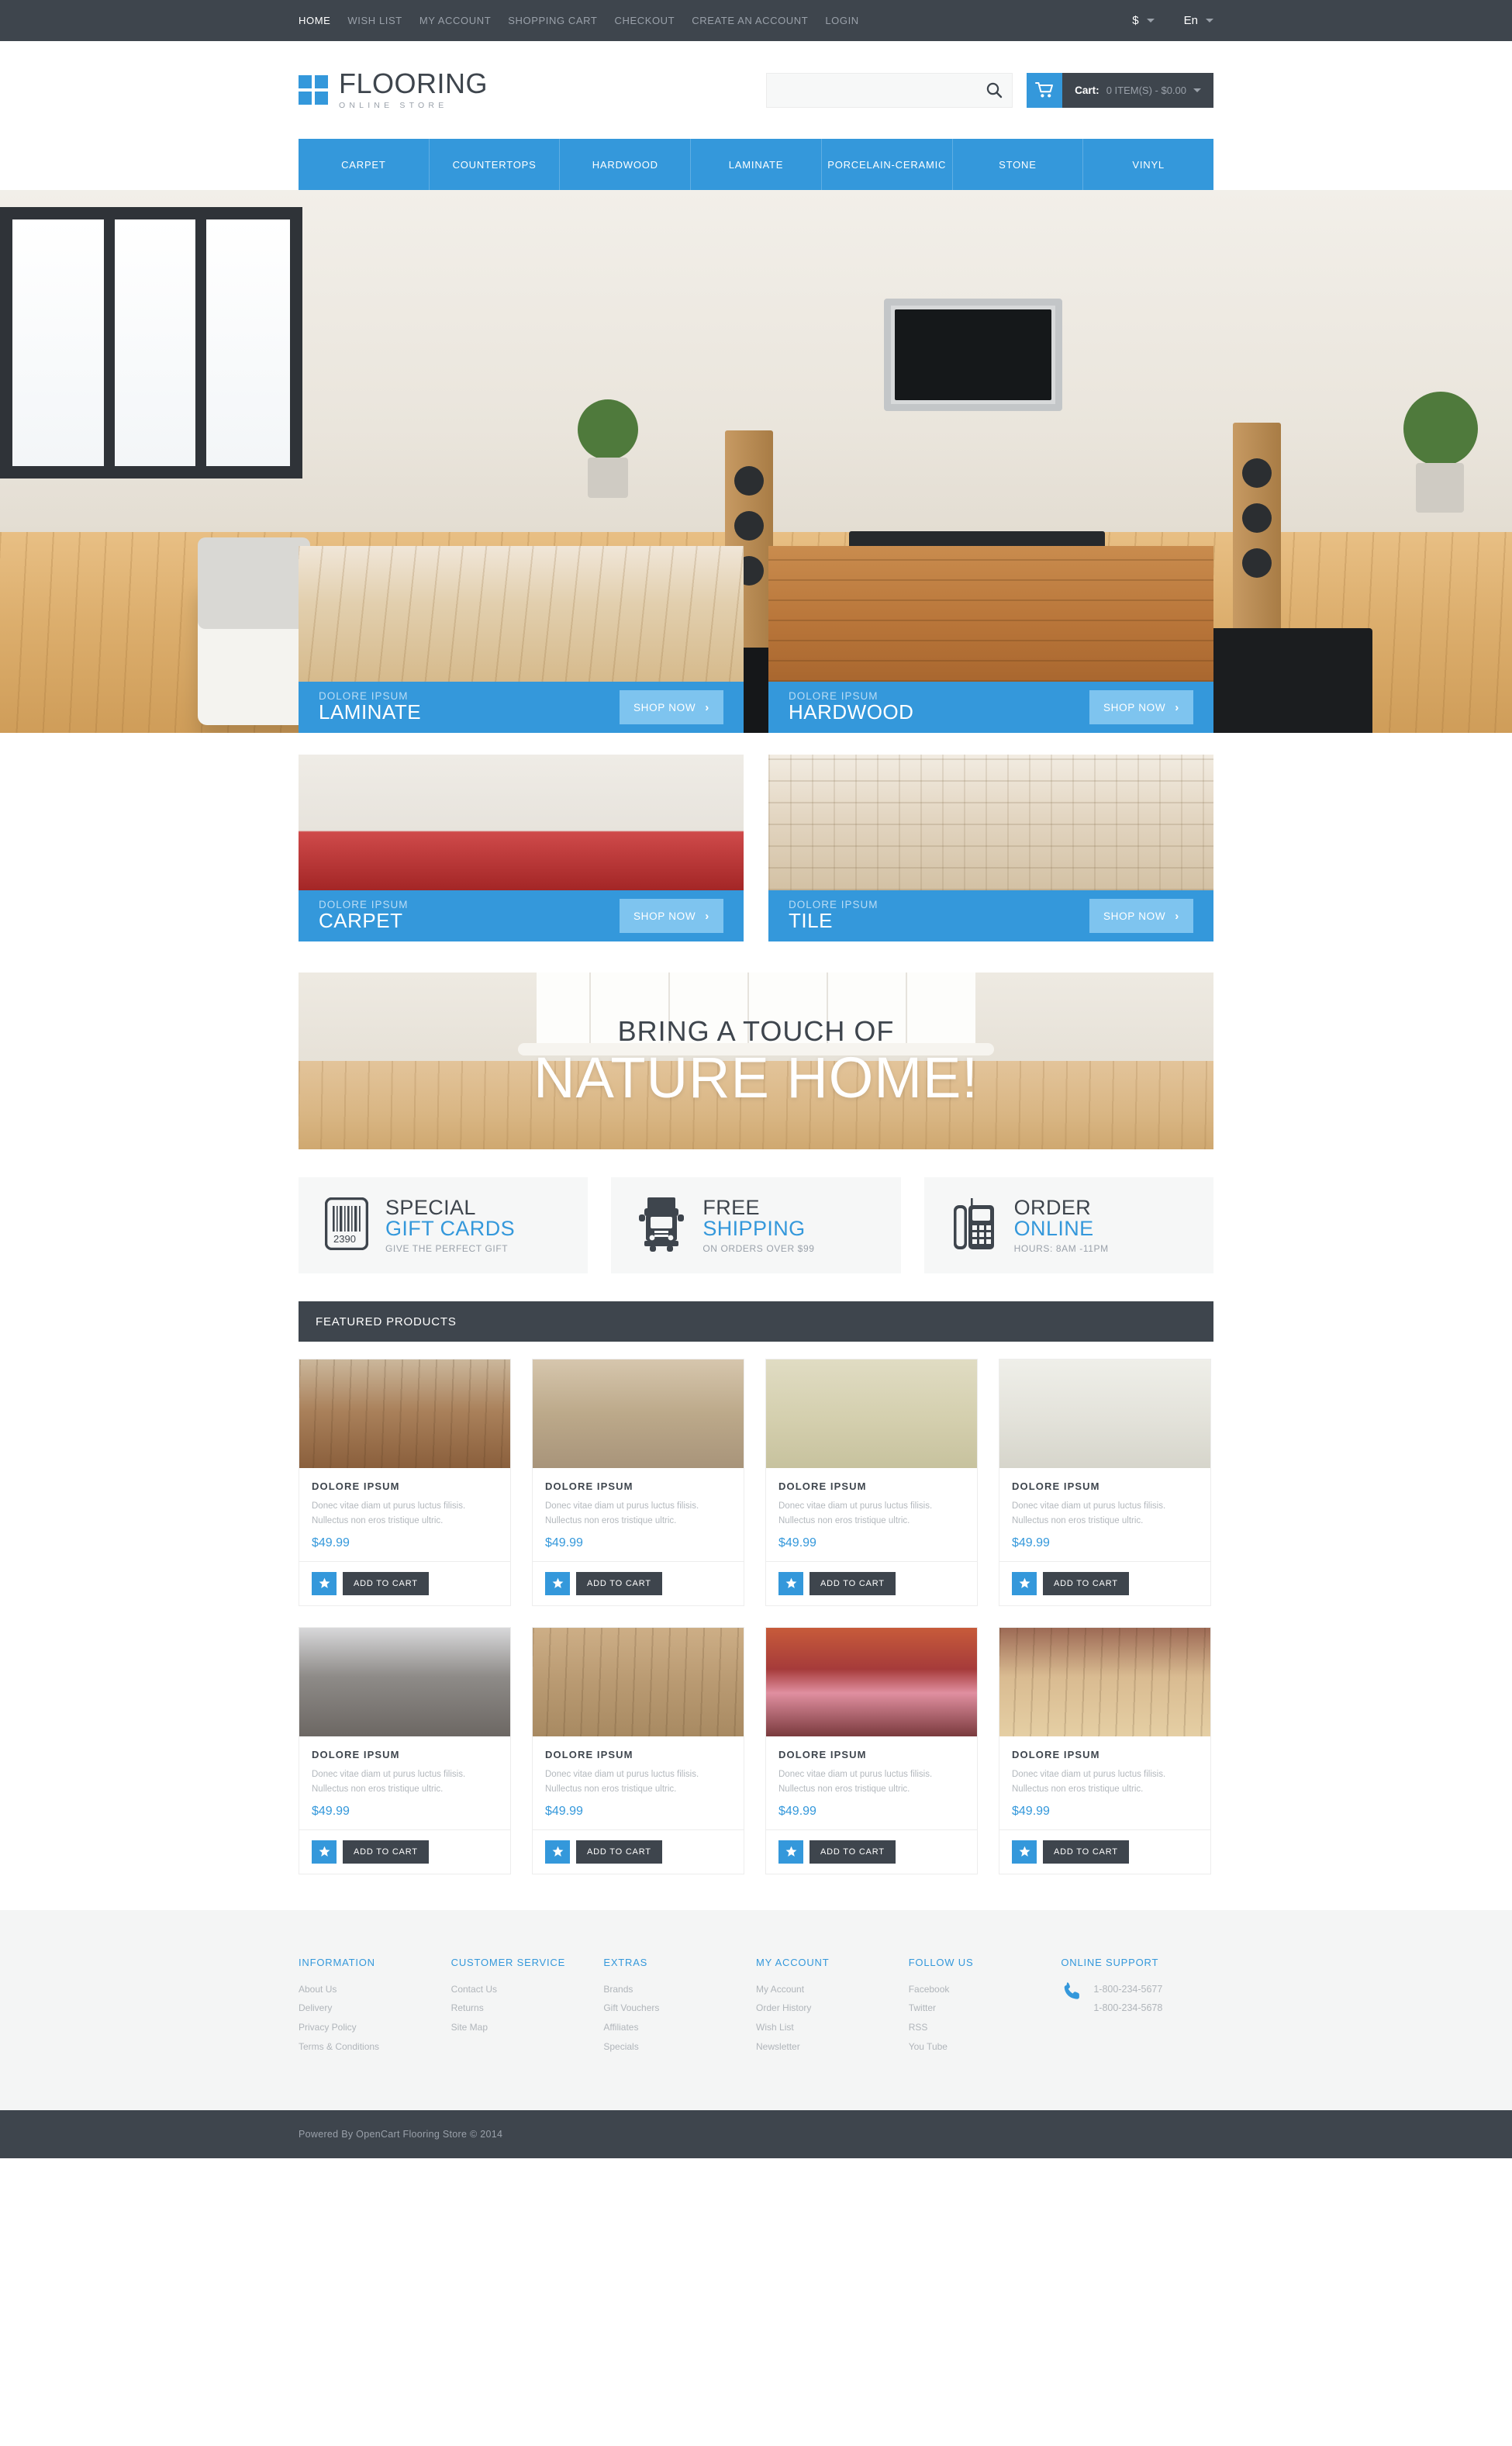 The width and height of the screenshot is (1512, 2446). What do you see at coordinates (841, 20) in the screenshot?
I see `utility-link-login: LOGIN` at bounding box center [841, 20].